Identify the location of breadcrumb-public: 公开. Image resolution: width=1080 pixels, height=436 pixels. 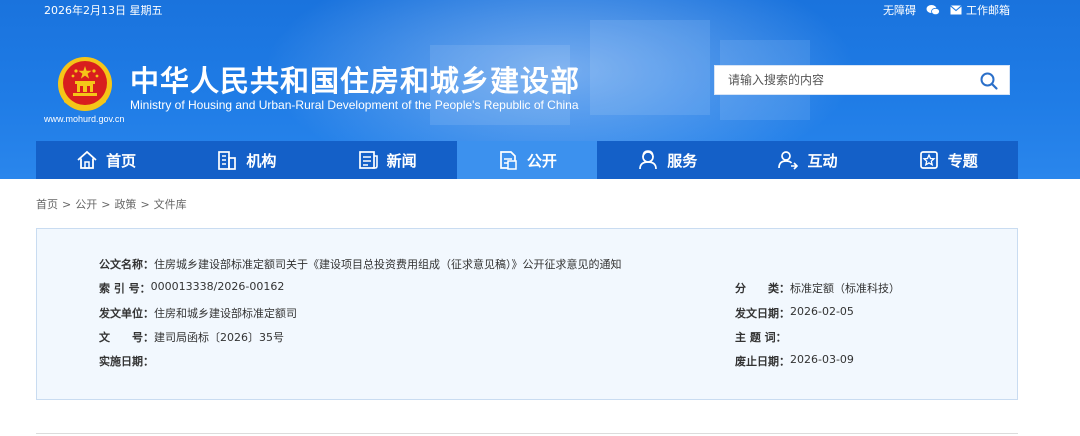
(86, 204).